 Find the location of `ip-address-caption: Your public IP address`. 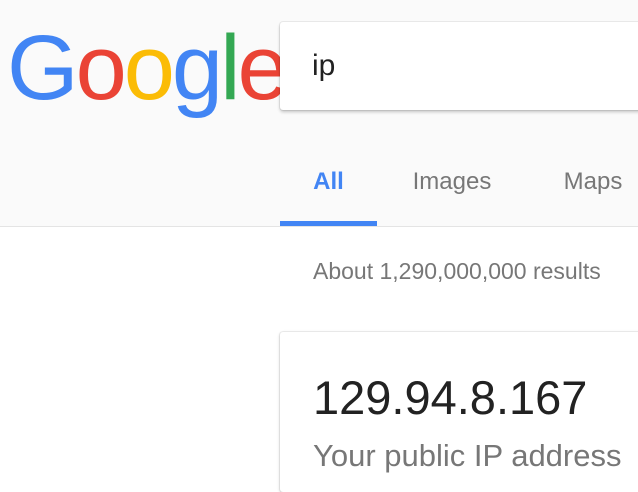

ip-address-caption: Your public IP address is located at coordinates (467, 455).